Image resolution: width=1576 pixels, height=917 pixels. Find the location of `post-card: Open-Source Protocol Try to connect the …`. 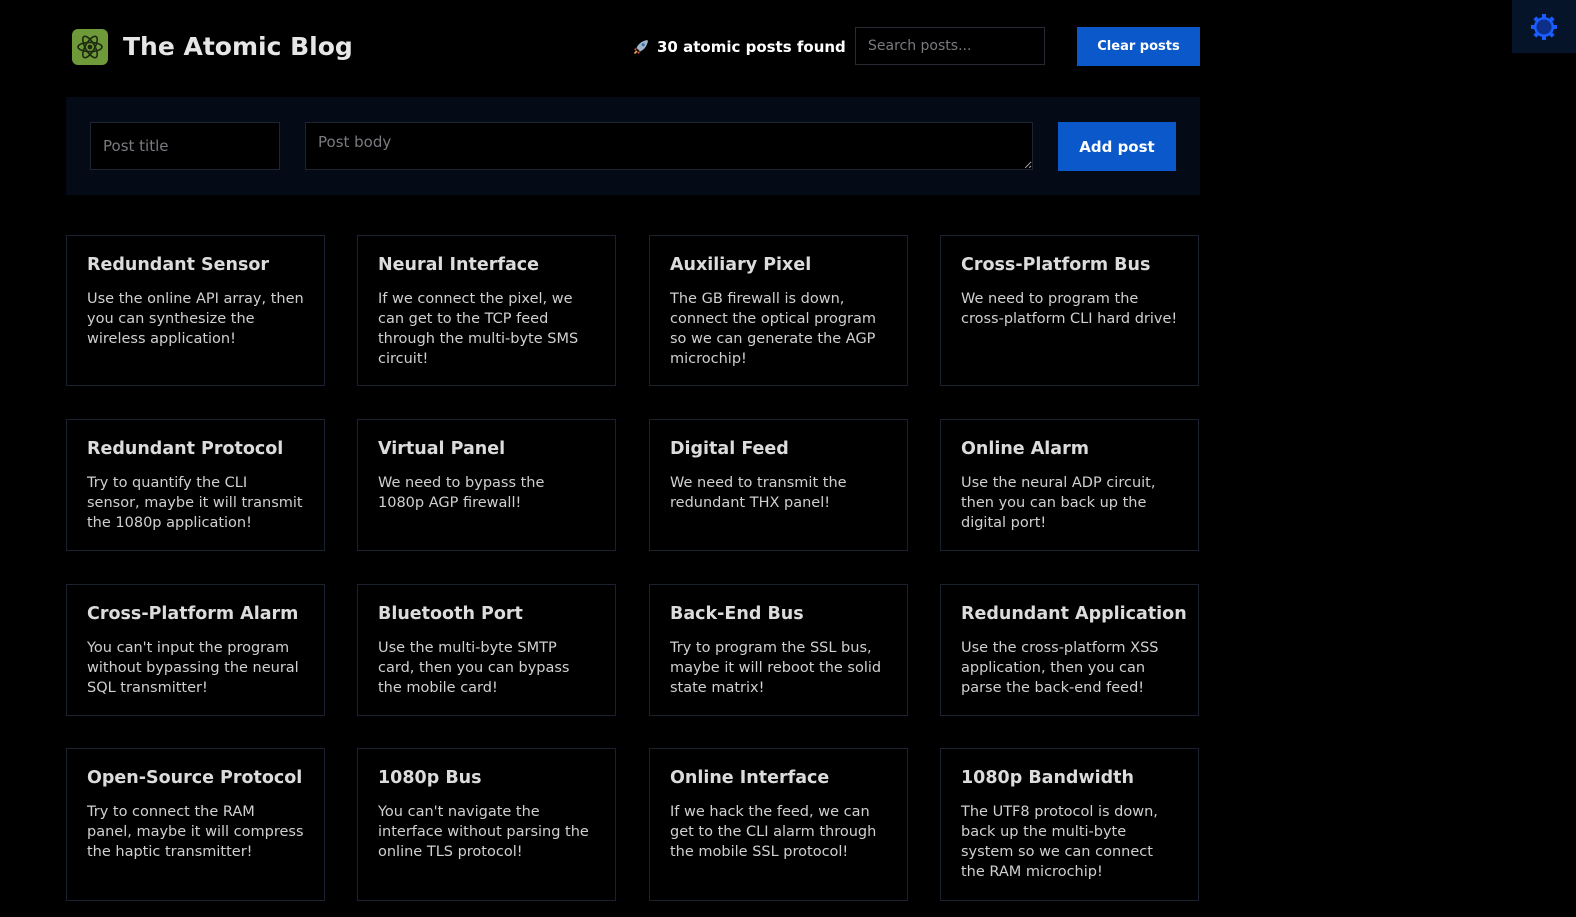

post-card: Open-Source Protocol Try to connect the … is located at coordinates (195, 824).